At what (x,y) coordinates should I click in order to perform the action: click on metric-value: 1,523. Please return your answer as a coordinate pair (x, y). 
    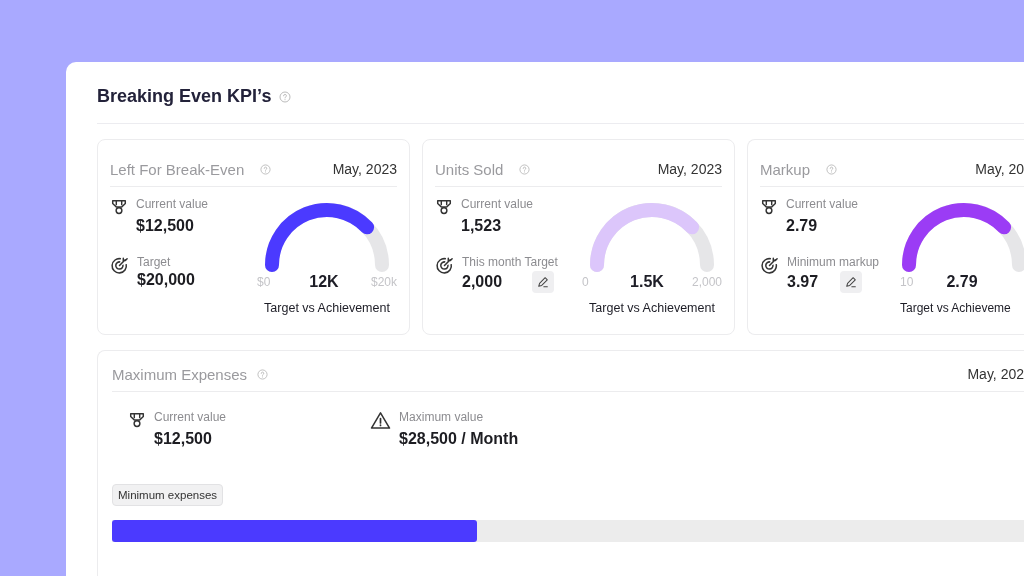
    Looking at the image, I should click on (482, 226).